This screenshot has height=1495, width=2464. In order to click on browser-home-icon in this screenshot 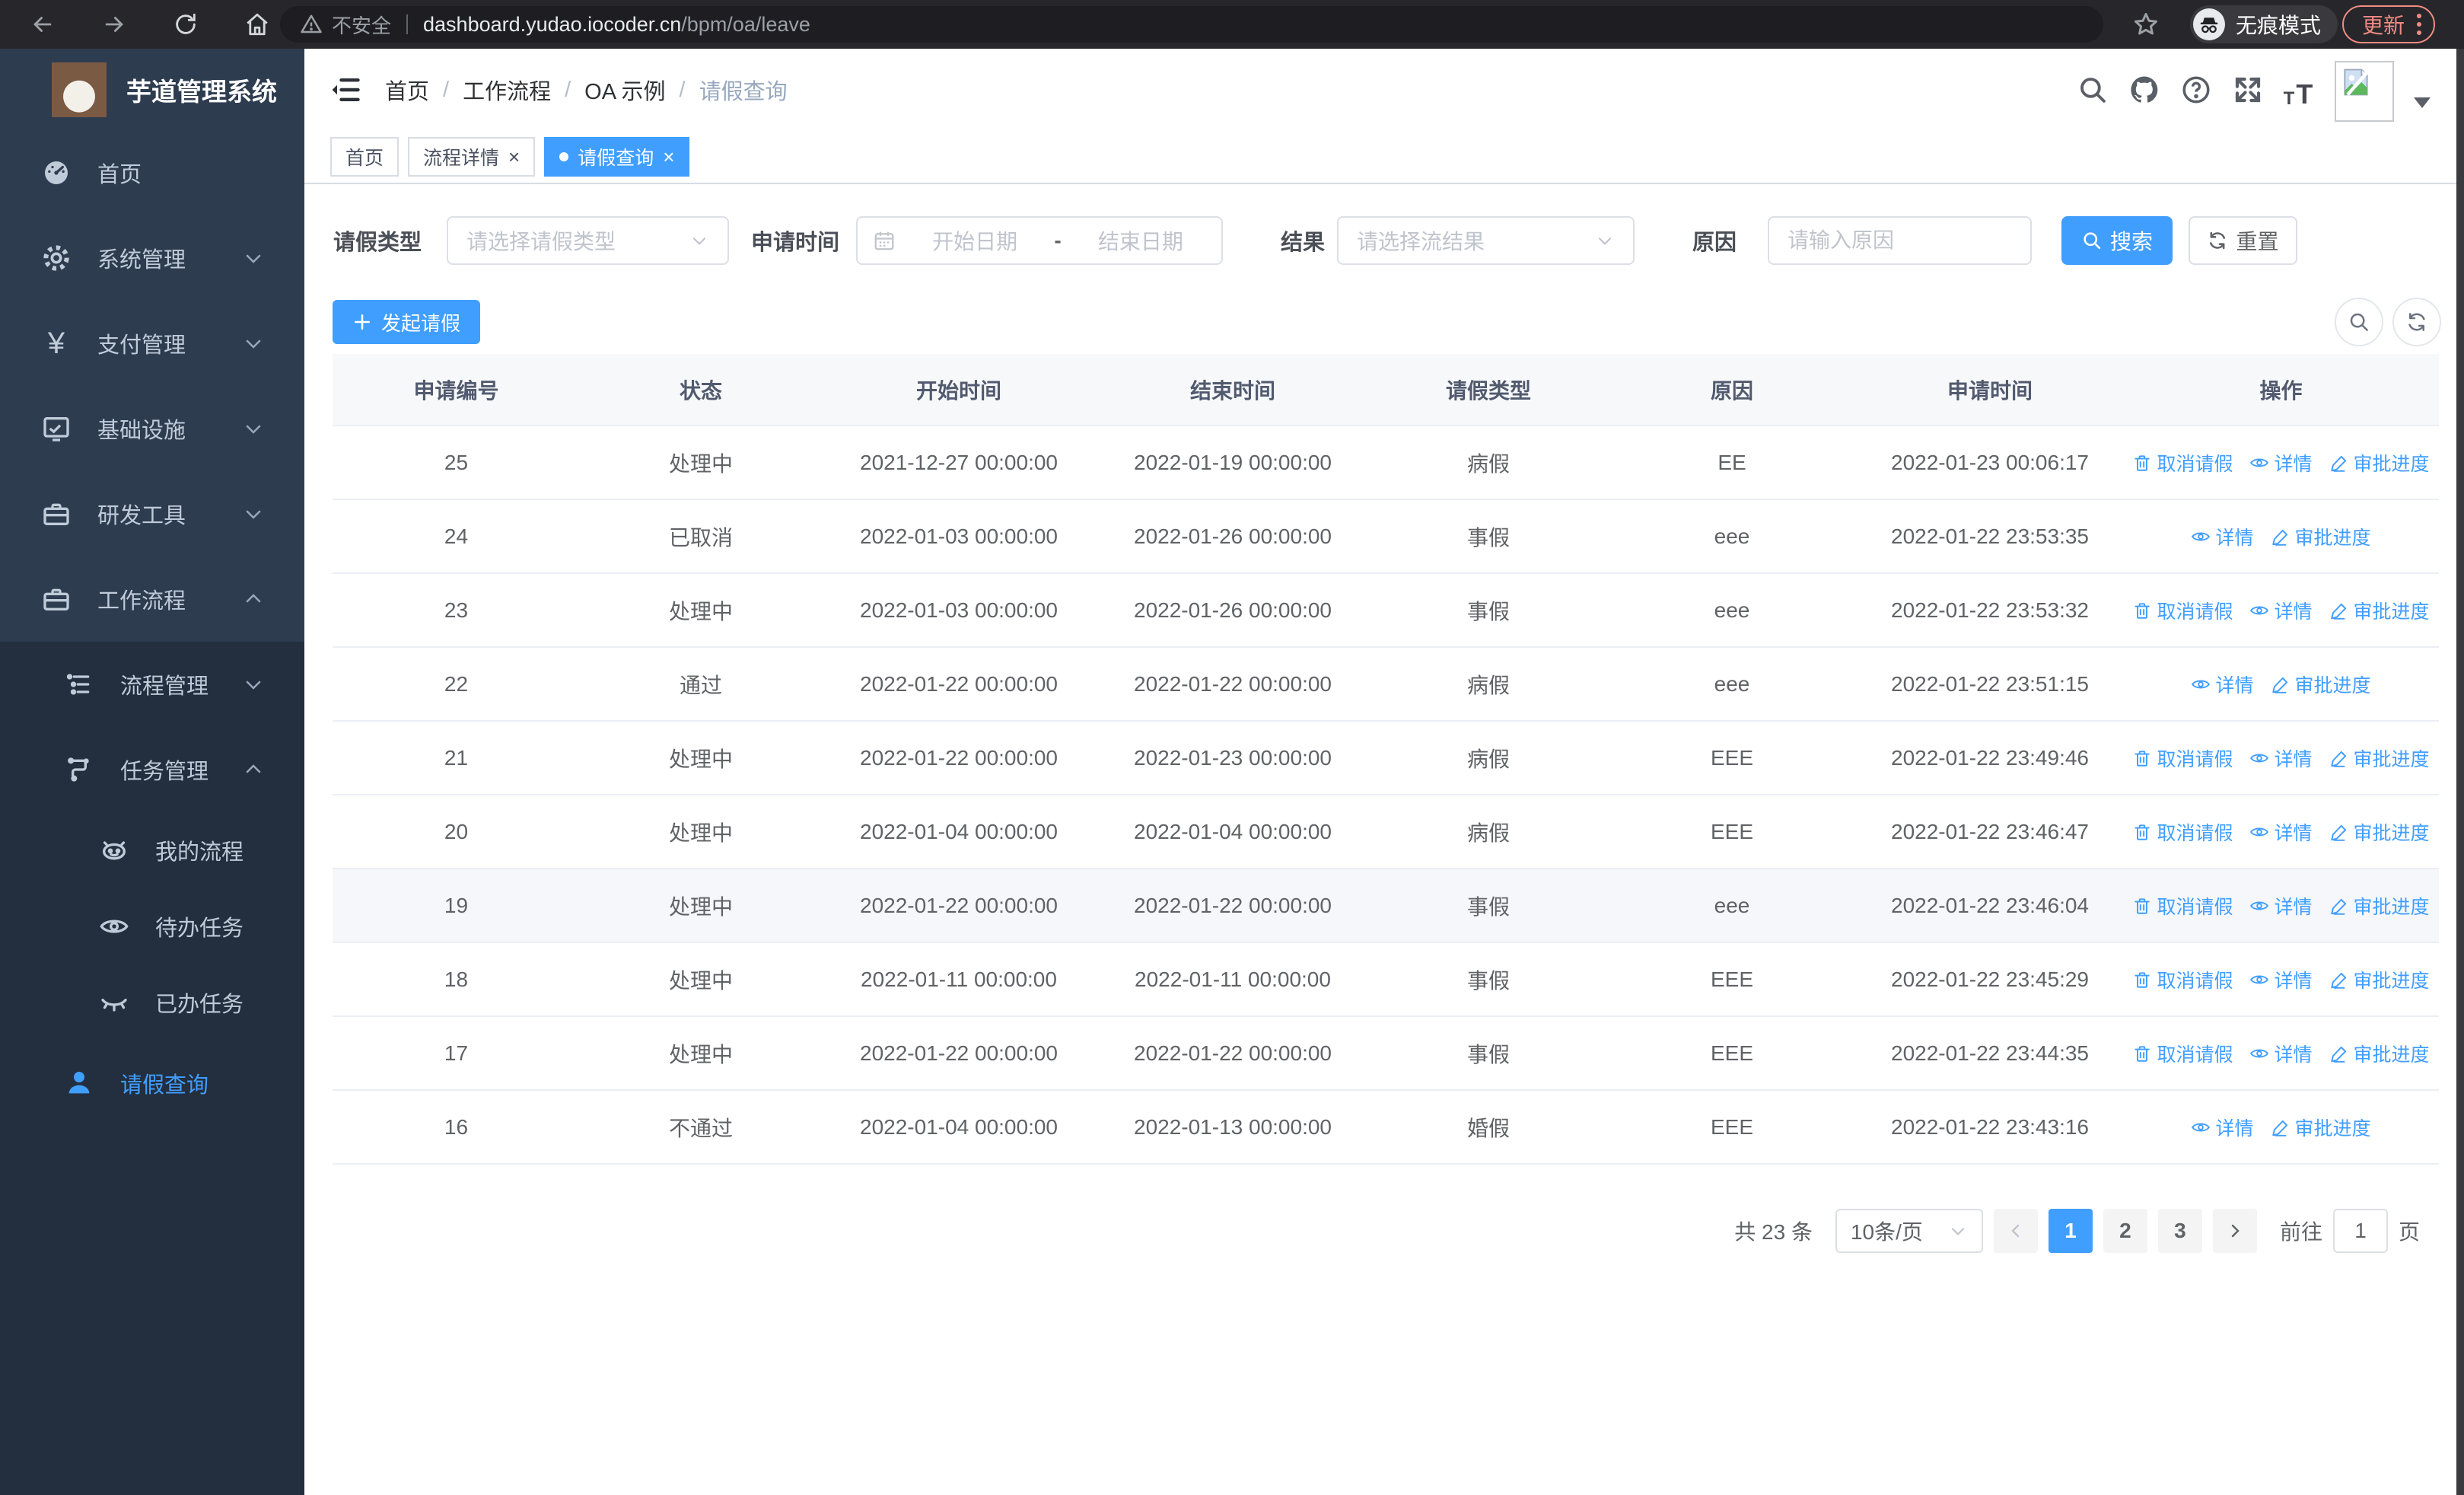, I will do `click(257, 25)`.